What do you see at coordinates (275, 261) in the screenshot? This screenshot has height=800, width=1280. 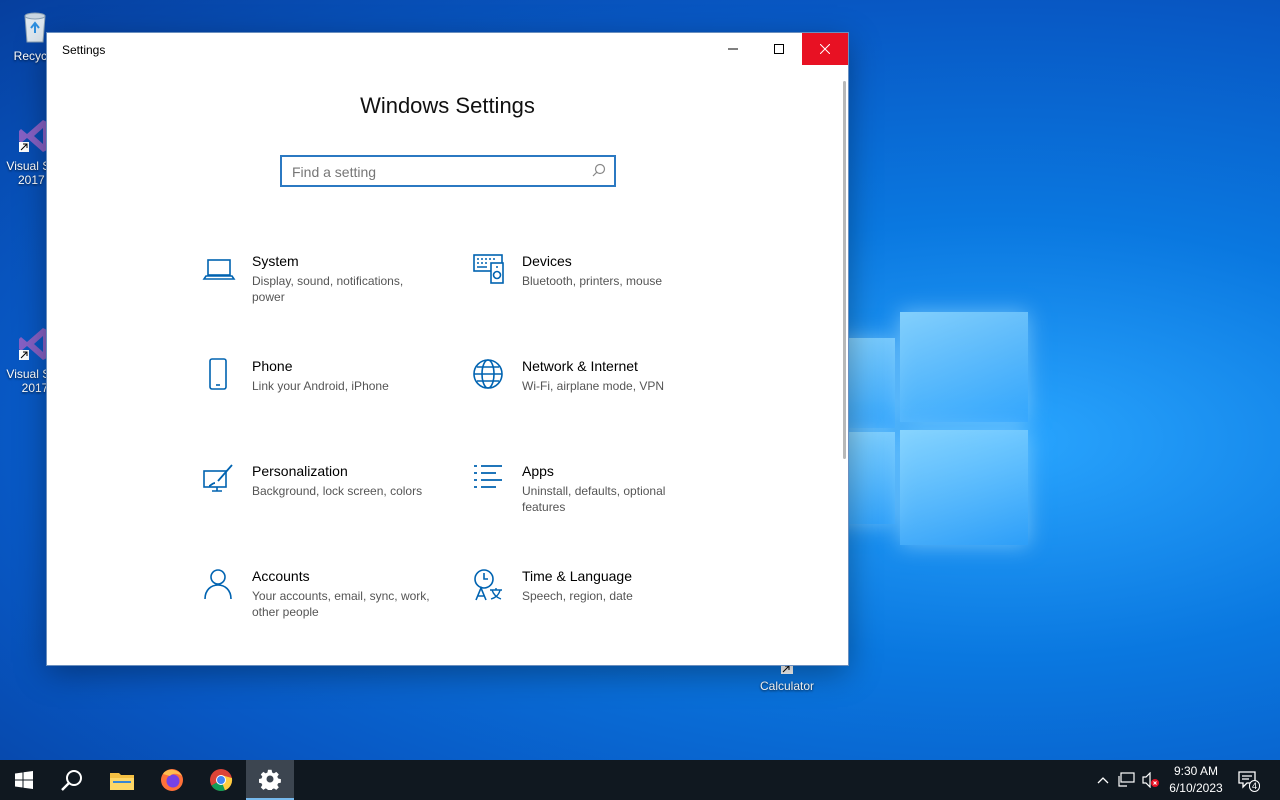 I see `category-name: System` at bounding box center [275, 261].